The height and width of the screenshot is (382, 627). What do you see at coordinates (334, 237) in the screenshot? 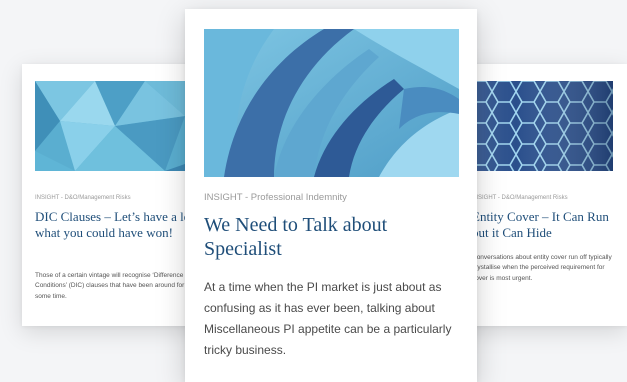
I see `card-title: We Need to Talk about Specialist` at bounding box center [334, 237].